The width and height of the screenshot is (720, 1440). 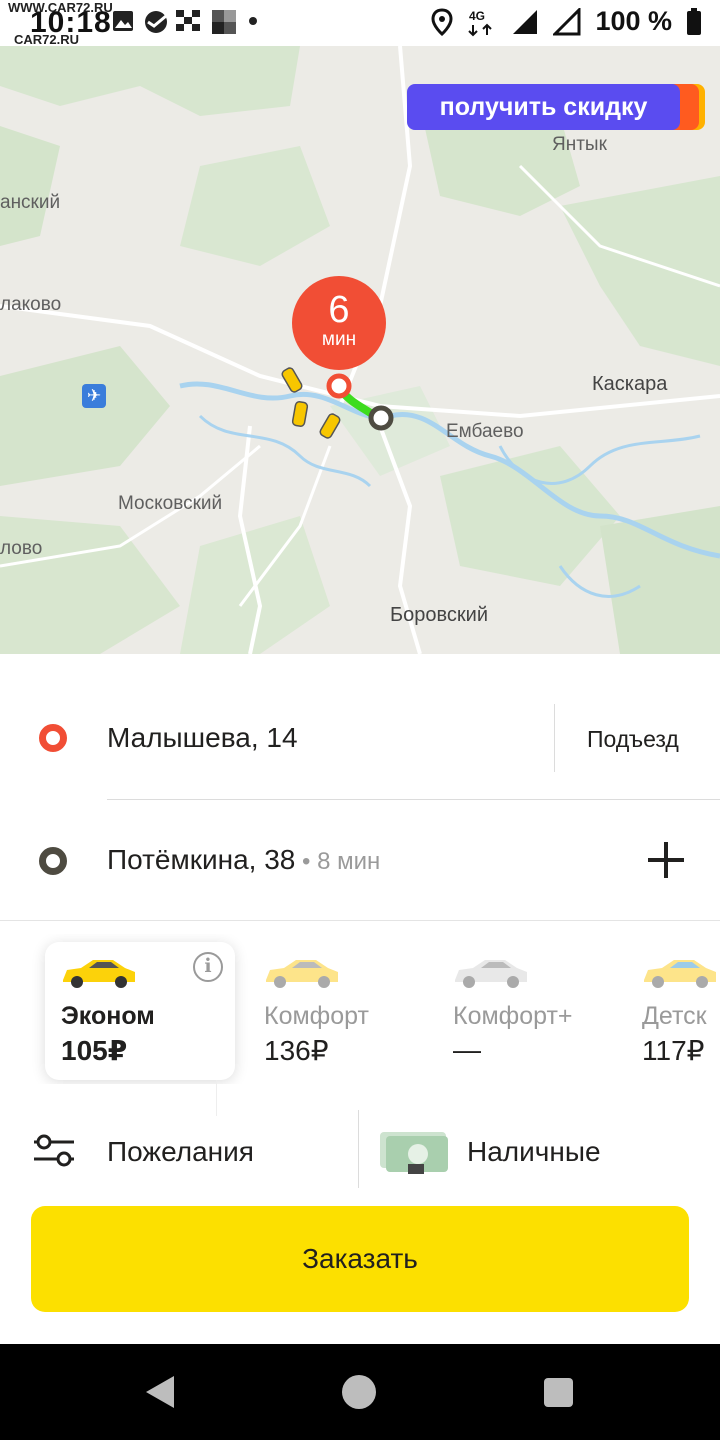 I want to click on tariff-price: 105₽, so click(x=94, y=1050).